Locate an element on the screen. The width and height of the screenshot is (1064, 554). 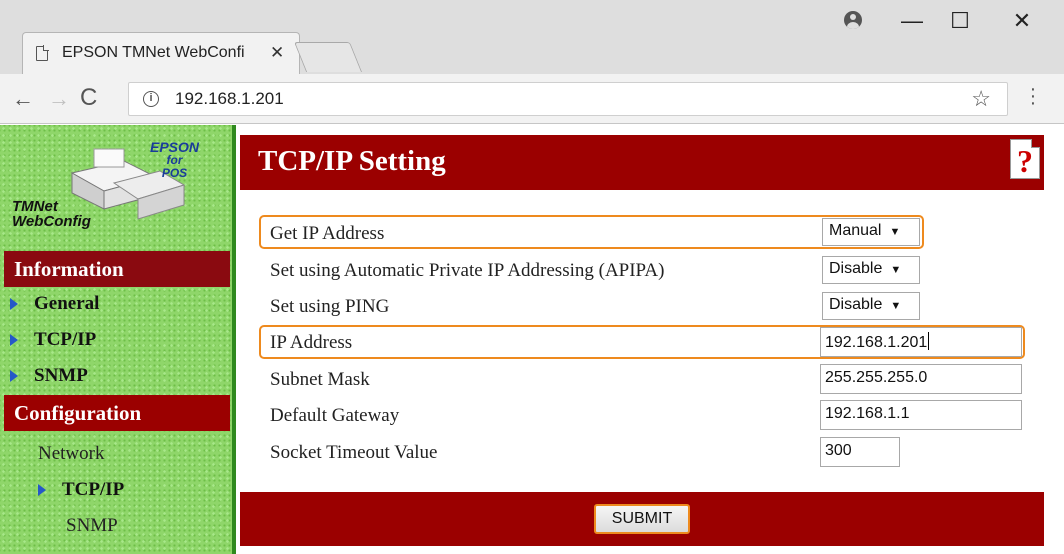
address-bar: i 192.168.1.201 ☆ is located at coordinates (568, 99).